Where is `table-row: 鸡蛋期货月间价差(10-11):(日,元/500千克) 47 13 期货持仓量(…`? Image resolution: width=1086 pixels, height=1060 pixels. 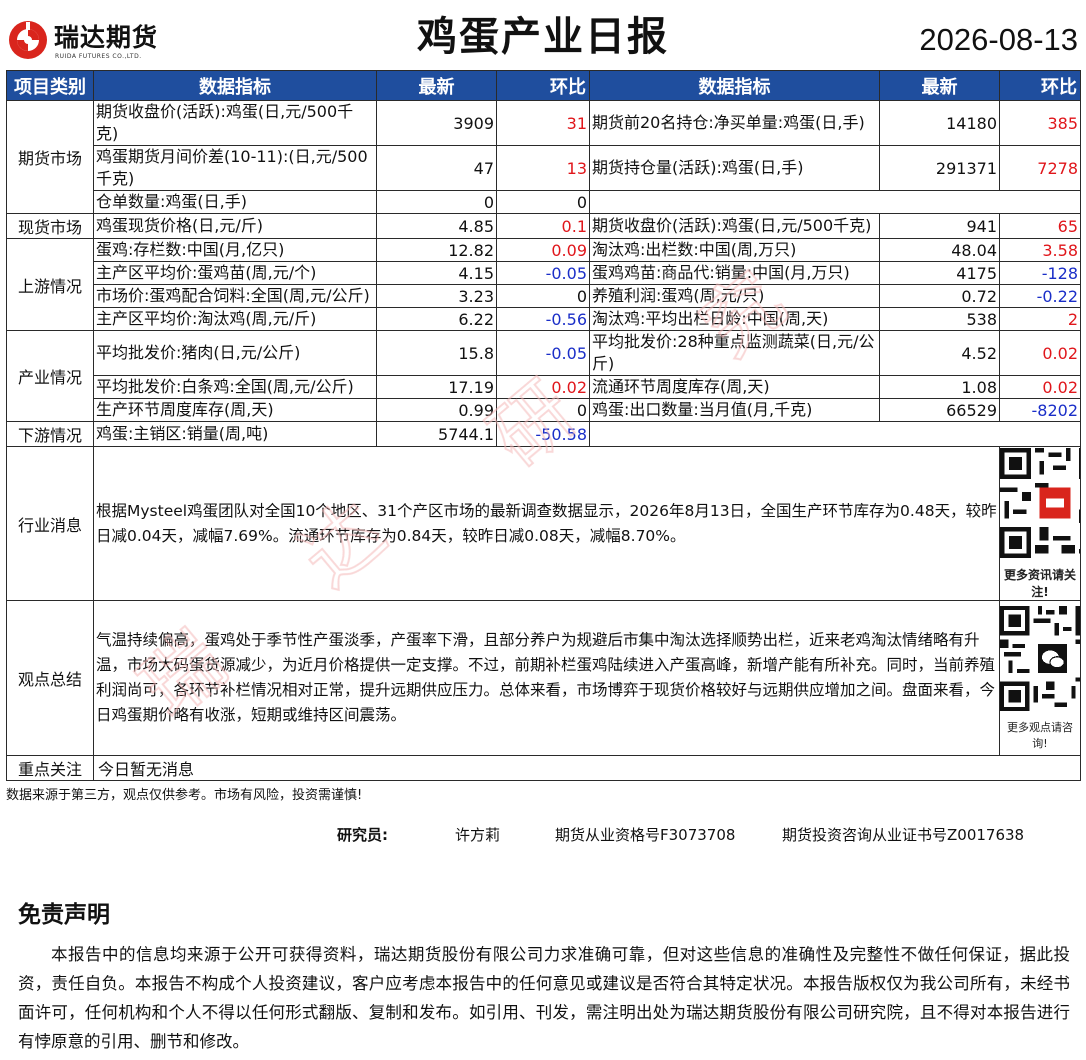 table-row: 鸡蛋期货月间价差(10-11):(日,元/500千克) 47 13 期货持仓量(… is located at coordinates (544, 168).